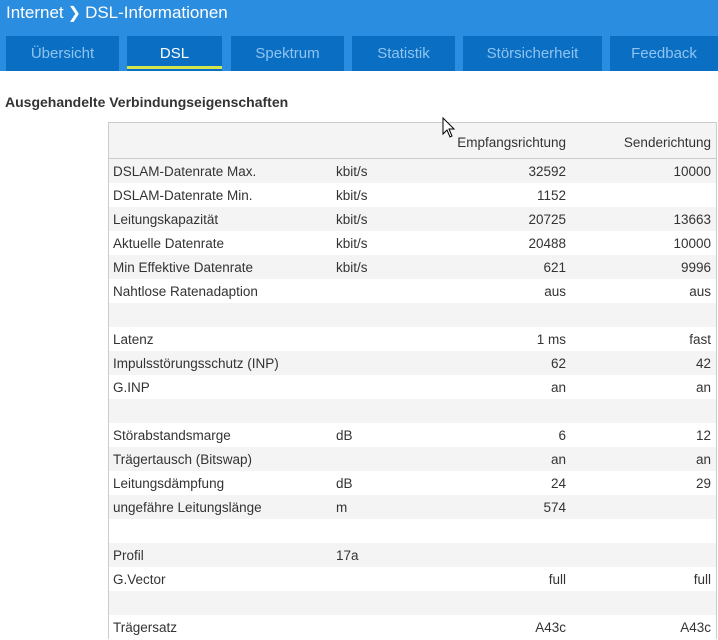 This screenshot has width=718, height=640. I want to click on mouse-cursor-icon, so click(449, 127).